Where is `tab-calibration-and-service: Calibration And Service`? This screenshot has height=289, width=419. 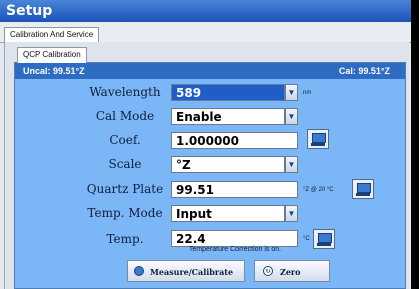
tab-calibration-and-service: Calibration And Service is located at coordinates (52, 35).